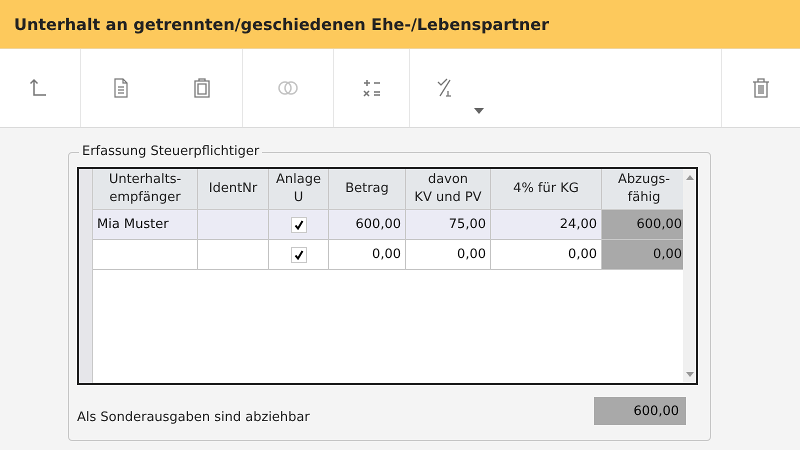 Image resolution: width=800 pixels, height=450 pixels. I want to click on table-cell: Mia Muster, so click(145, 225).